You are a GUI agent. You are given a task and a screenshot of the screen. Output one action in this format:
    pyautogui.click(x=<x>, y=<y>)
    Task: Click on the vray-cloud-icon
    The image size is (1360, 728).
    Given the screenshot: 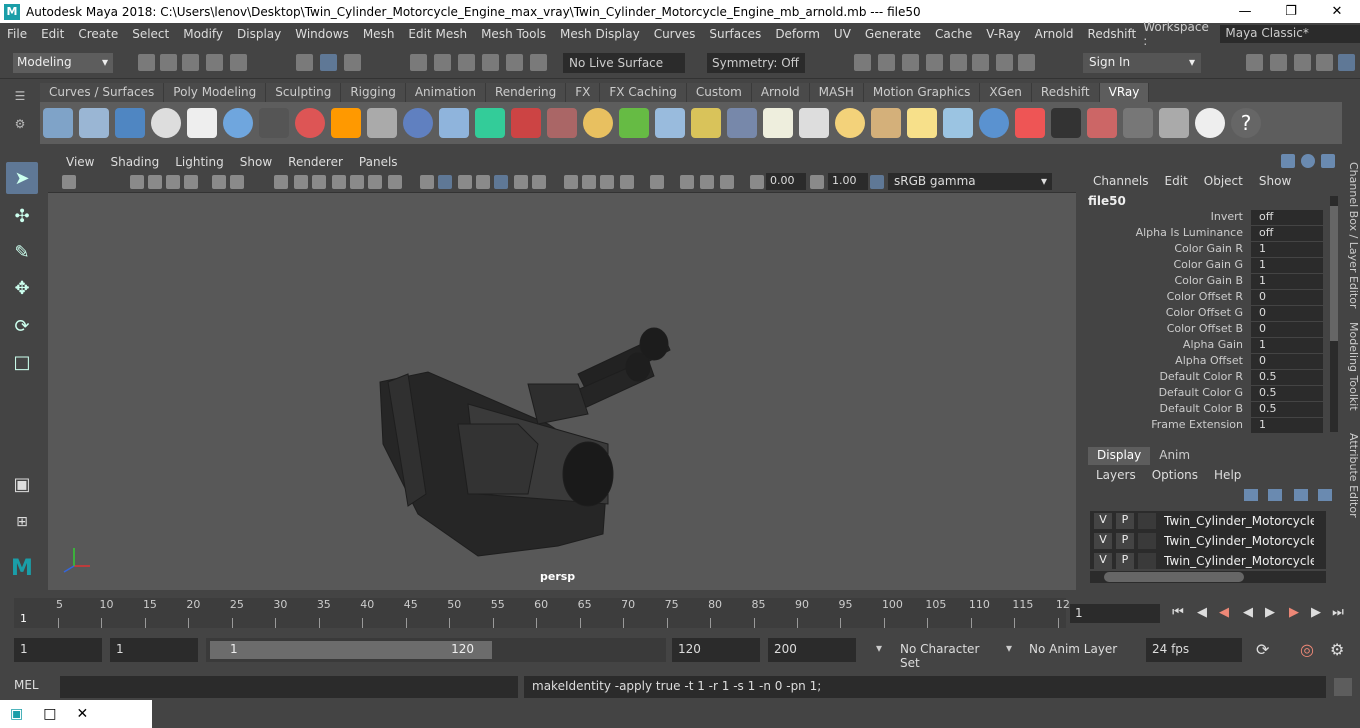 What is the action you would take?
    pyautogui.click(x=1210, y=123)
    